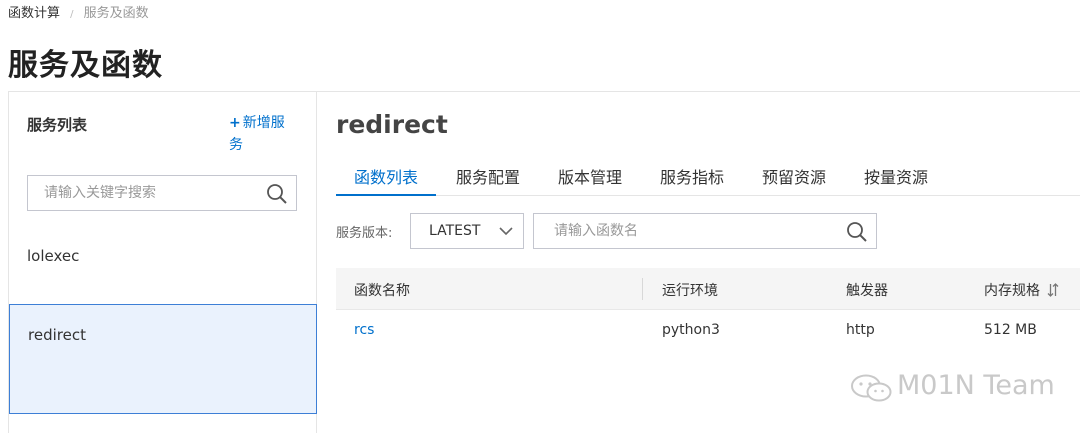 This screenshot has height=433, width=1080. Describe the element at coordinates (794, 176) in the screenshot. I see `tab-reserved-resources: 预留资源` at that location.